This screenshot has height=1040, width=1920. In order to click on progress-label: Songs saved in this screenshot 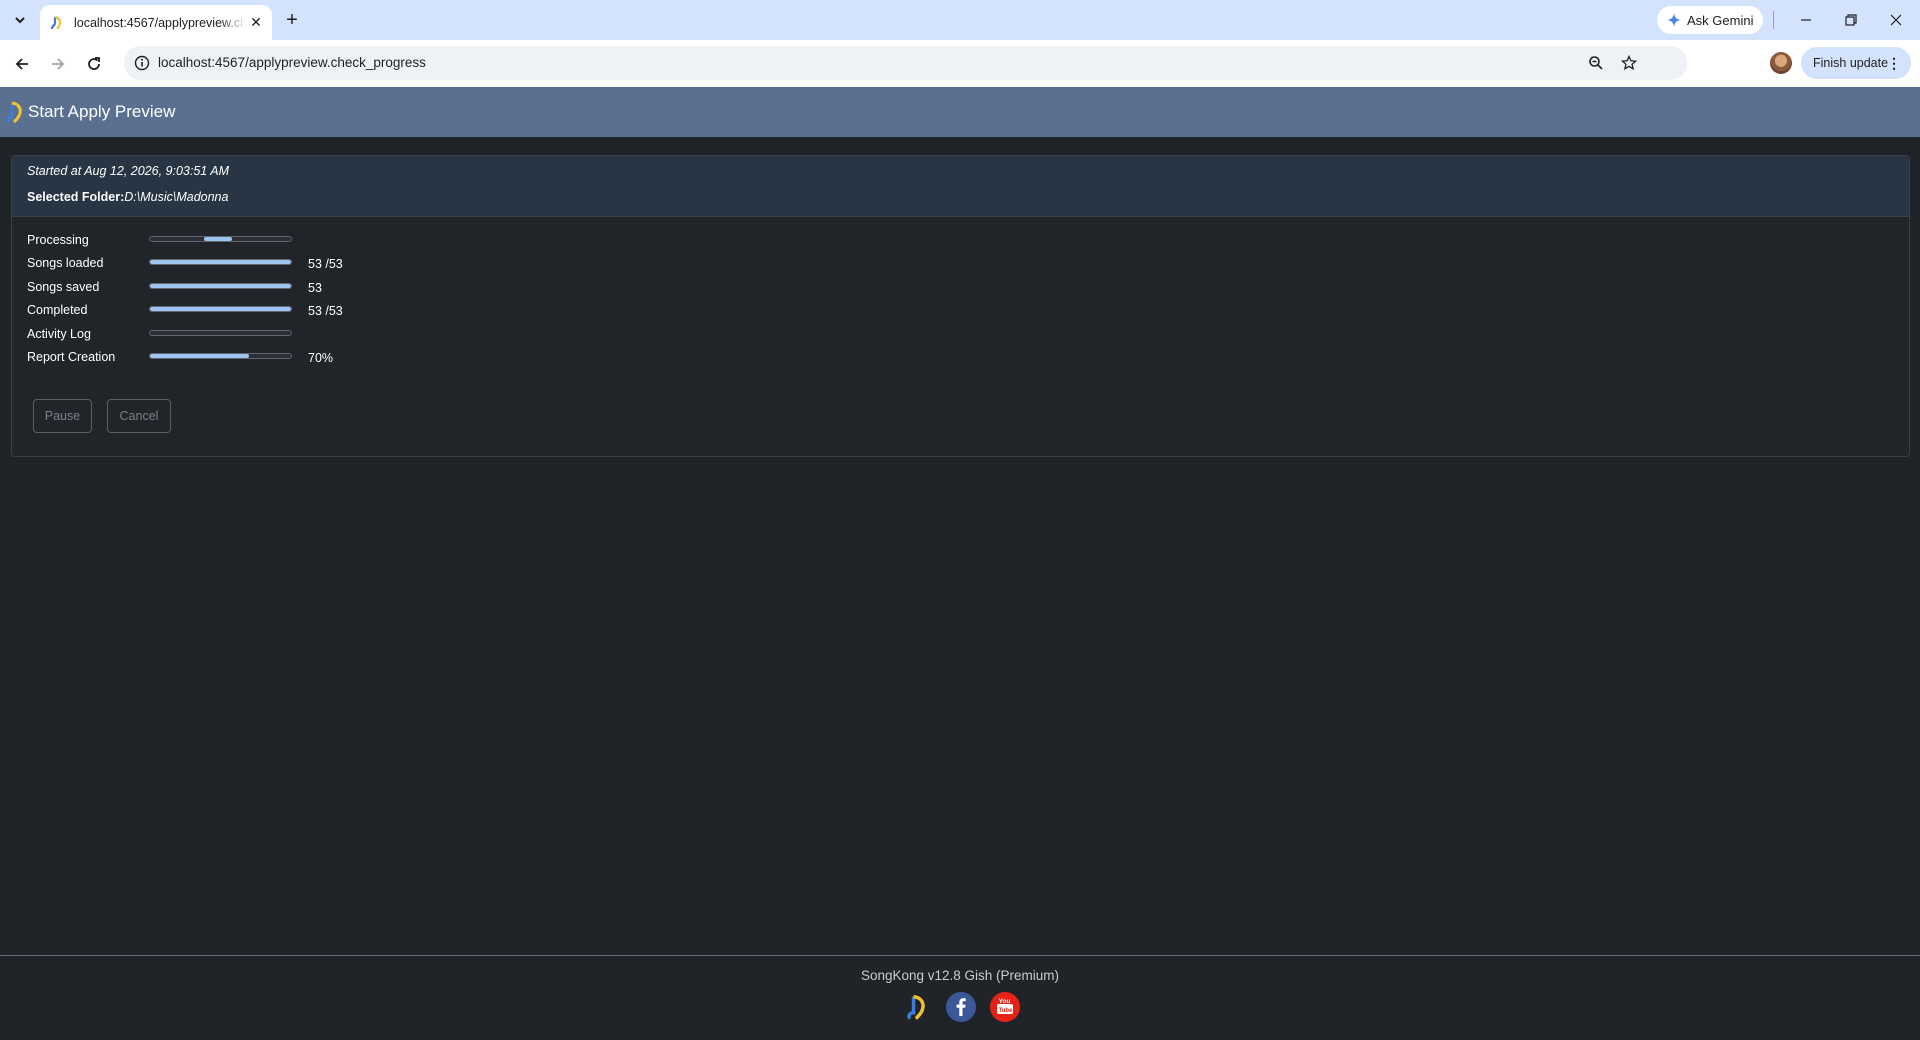, I will do `click(63, 286)`.